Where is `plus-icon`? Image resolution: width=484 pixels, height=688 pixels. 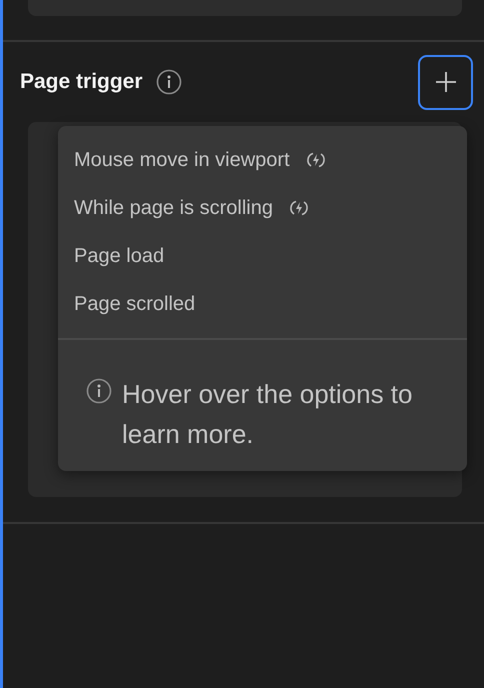 plus-icon is located at coordinates (446, 82).